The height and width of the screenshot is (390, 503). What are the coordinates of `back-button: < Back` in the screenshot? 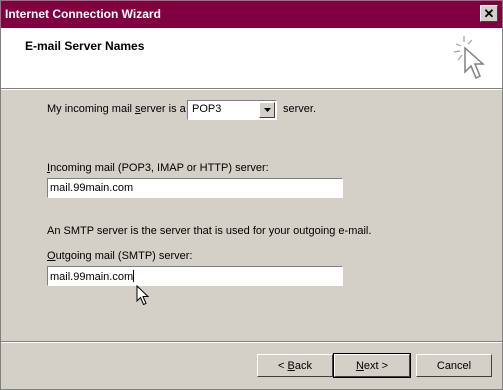 It's located at (295, 365).